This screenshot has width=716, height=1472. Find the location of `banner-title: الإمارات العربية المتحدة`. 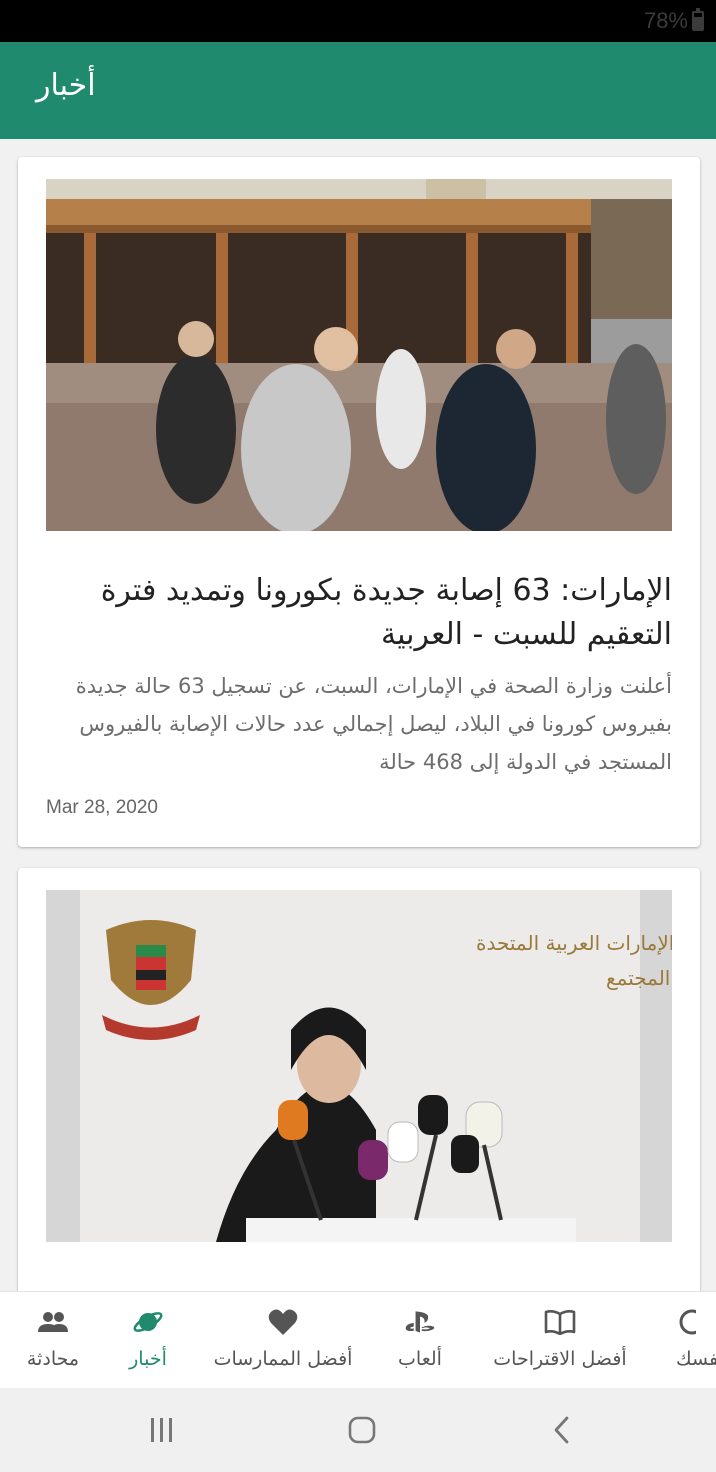

banner-title: الإمارات العربية المتحدة is located at coordinates (574, 943).